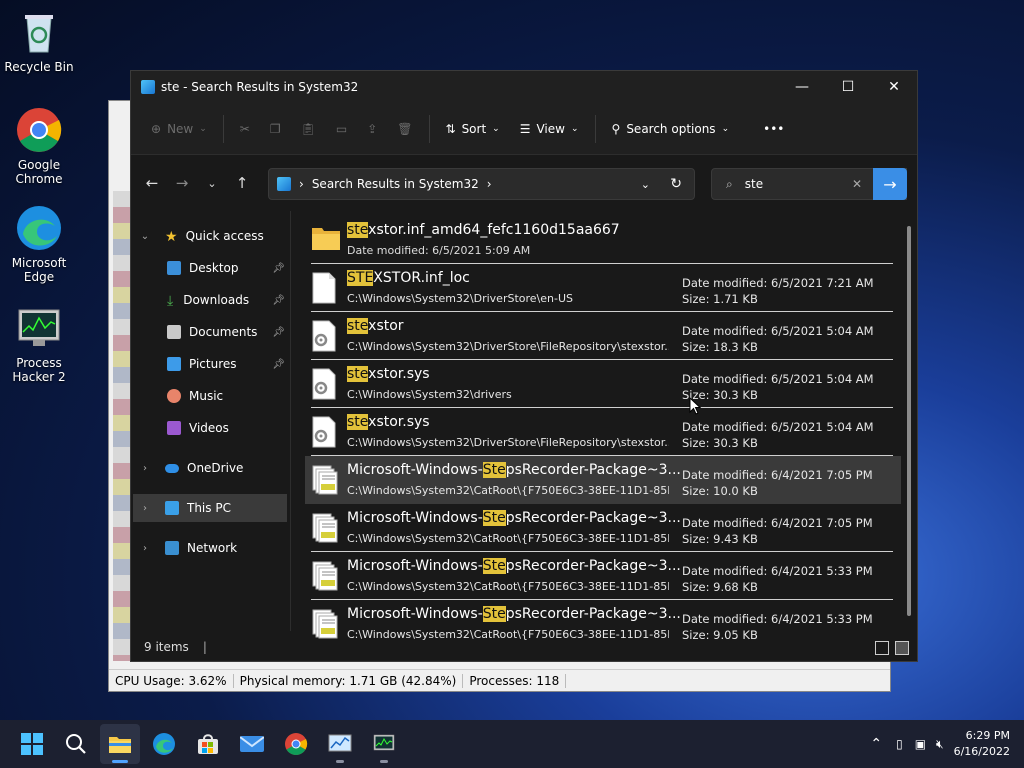 This screenshot has height=768, width=1024. What do you see at coordinates (890, 184) in the screenshot?
I see `search-go-button: →` at bounding box center [890, 184].